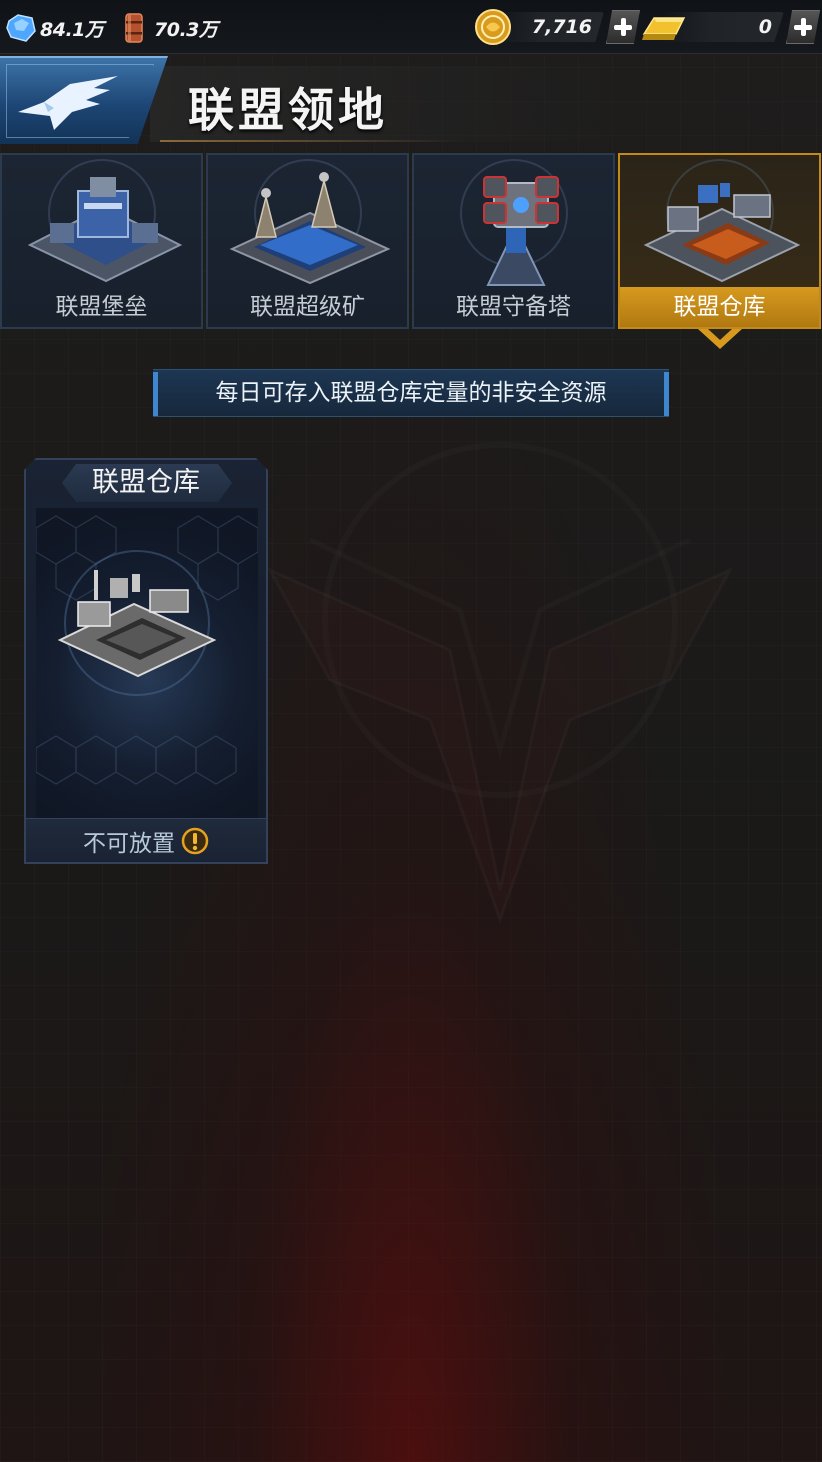 This screenshot has height=1462, width=822. Describe the element at coordinates (493, 27) in the screenshot. I see `gold-coin-icon` at that location.